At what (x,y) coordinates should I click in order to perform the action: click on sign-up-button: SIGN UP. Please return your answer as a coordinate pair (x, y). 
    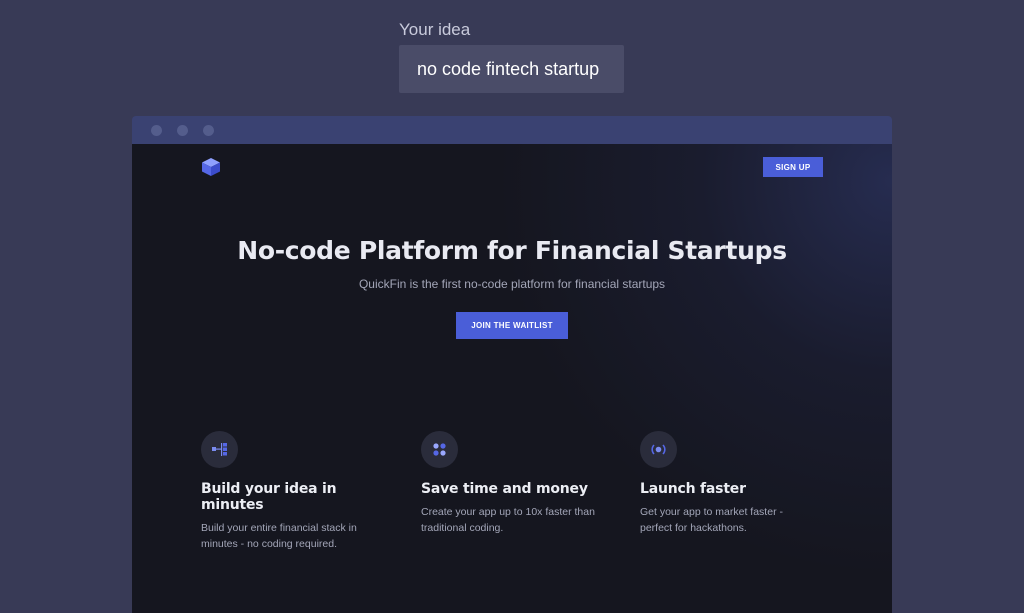
    Looking at the image, I should click on (793, 167).